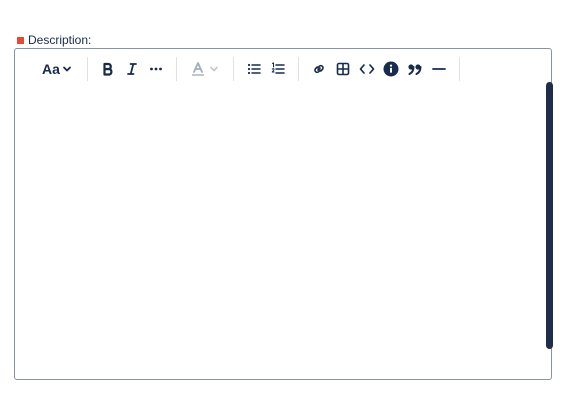 The width and height of the screenshot is (578, 394). I want to click on quote-button, so click(415, 69).